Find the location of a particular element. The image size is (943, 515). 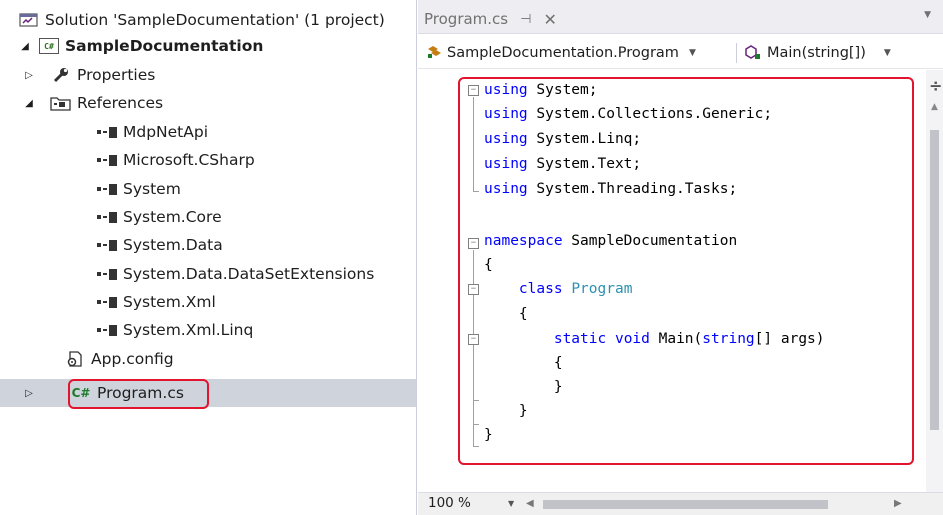

code-token: System.Linq; is located at coordinates (584, 139).